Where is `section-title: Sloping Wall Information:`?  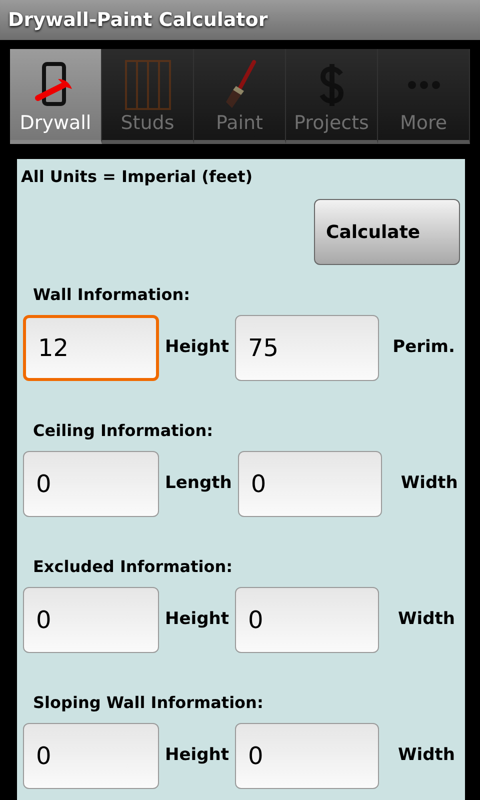
section-title: Sloping Wall Information: is located at coordinates (148, 703).